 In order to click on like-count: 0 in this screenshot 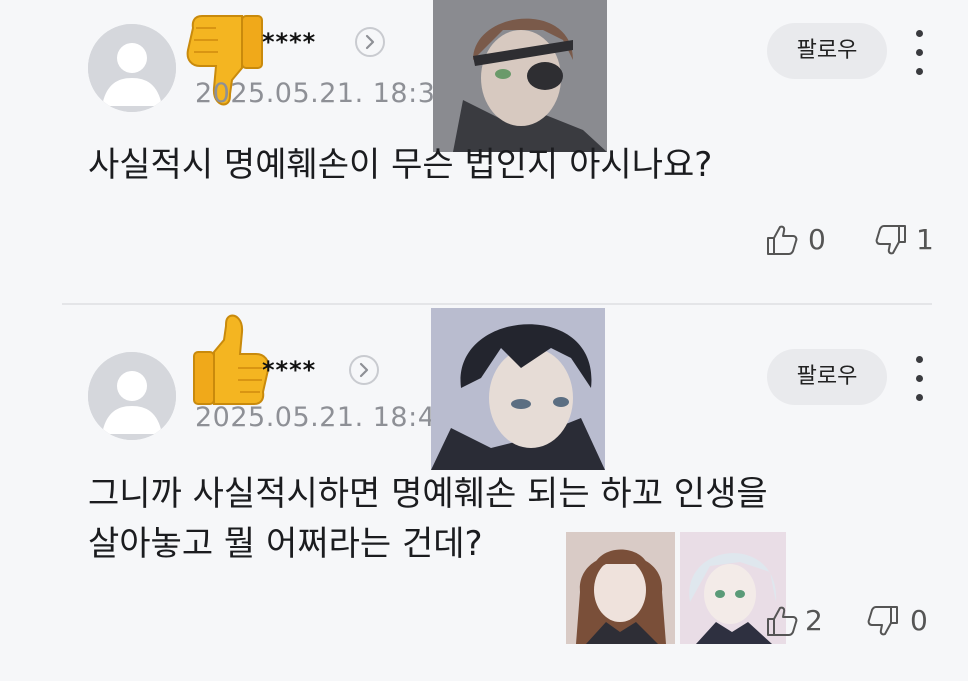, I will do `click(817, 239)`.